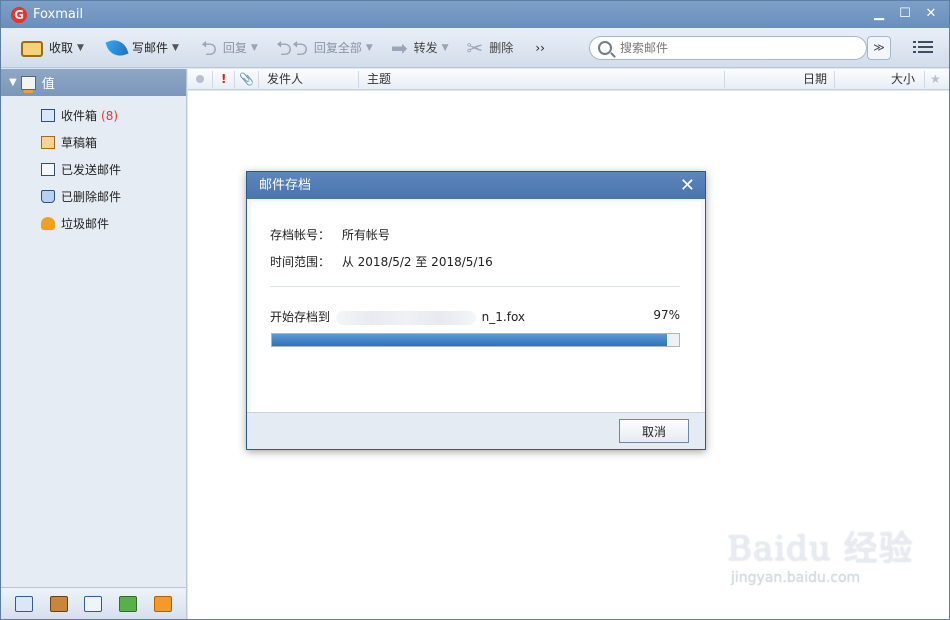 Image resolution: width=950 pixels, height=620 pixels. I want to click on account-header: ▼ 值, so click(93, 82).